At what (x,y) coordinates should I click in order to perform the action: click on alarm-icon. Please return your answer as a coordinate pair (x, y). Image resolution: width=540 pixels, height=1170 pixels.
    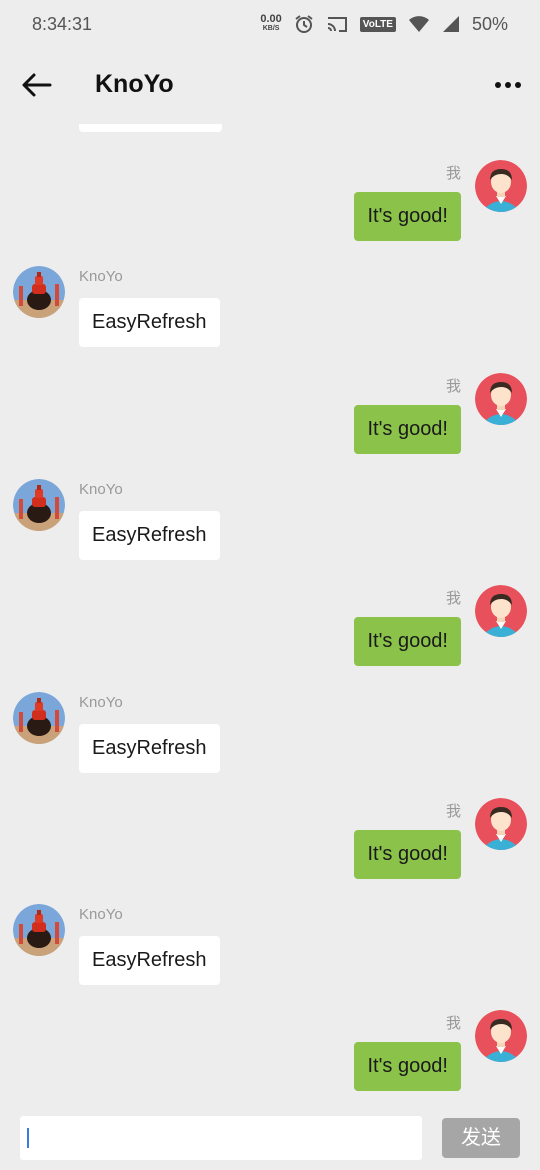
    Looking at the image, I should click on (304, 24).